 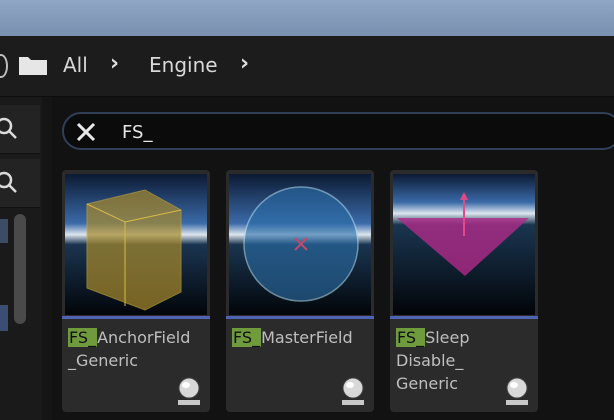 What do you see at coordinates (20, 269) in the screenshot?
I see `sources-scrollbar` at bounding box center [20, 269].